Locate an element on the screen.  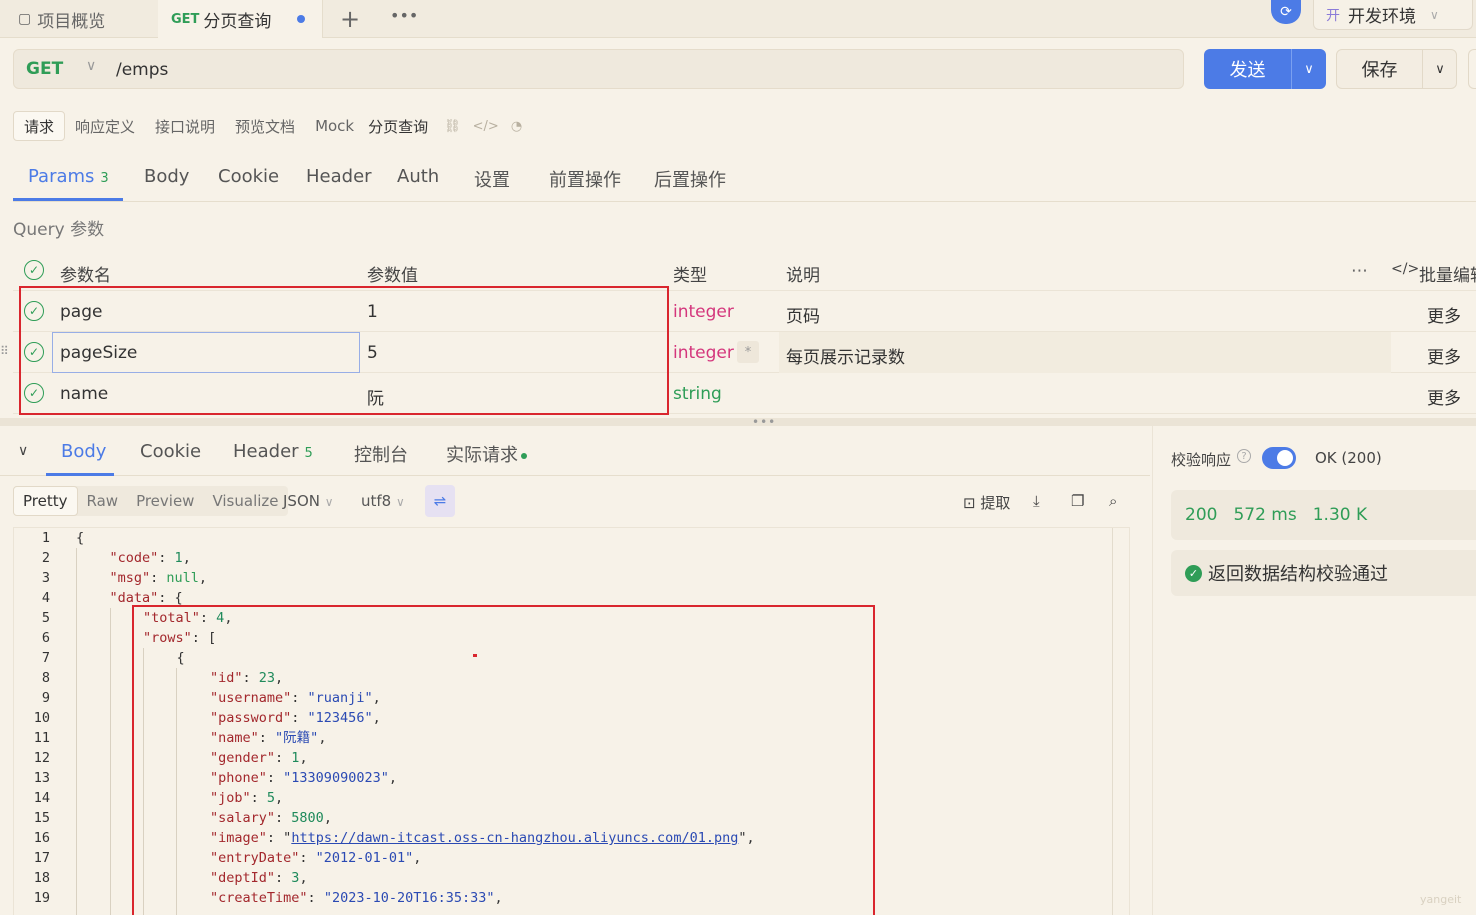
code-line: 3 "msg": null, is located at coordinates (564, 578).